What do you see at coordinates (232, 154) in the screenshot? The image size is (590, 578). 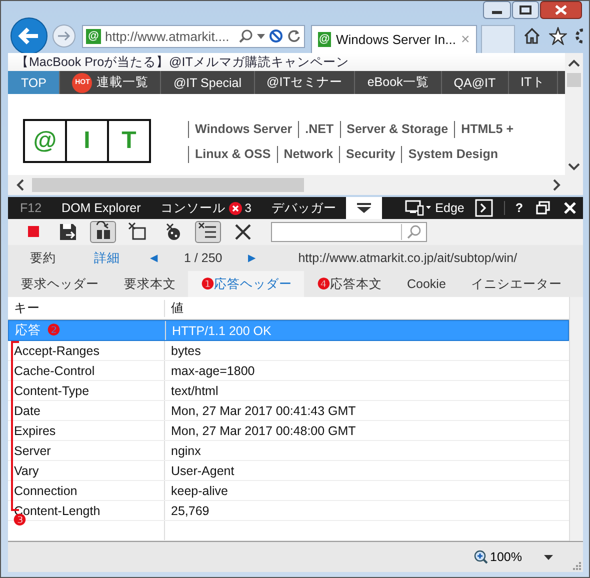 I see `category-link: Linux & OSS` at bounding box center [232, 154].